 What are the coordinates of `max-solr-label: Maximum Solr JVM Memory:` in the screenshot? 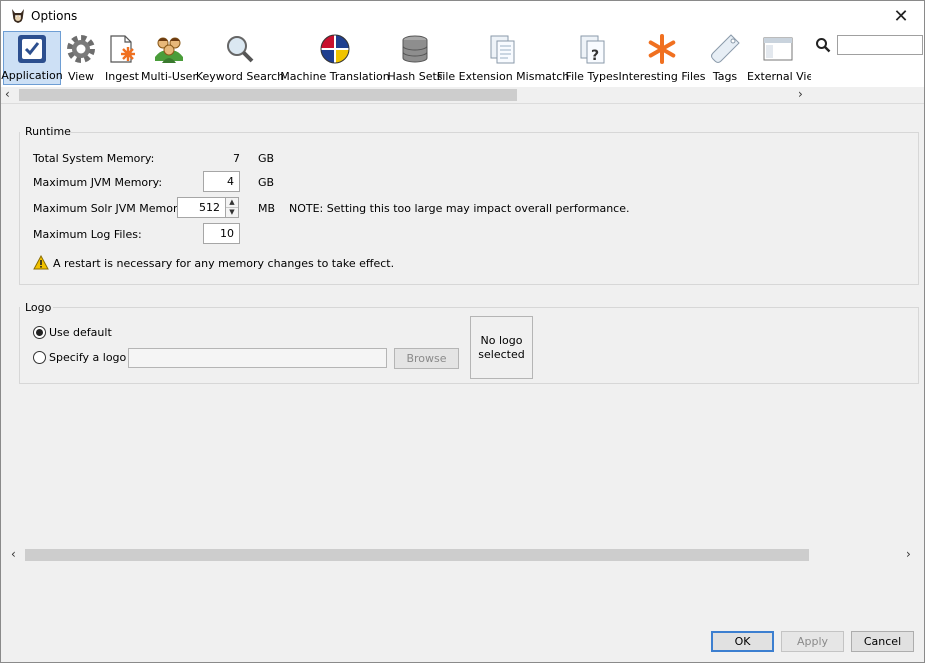 It's located at (110, 208).